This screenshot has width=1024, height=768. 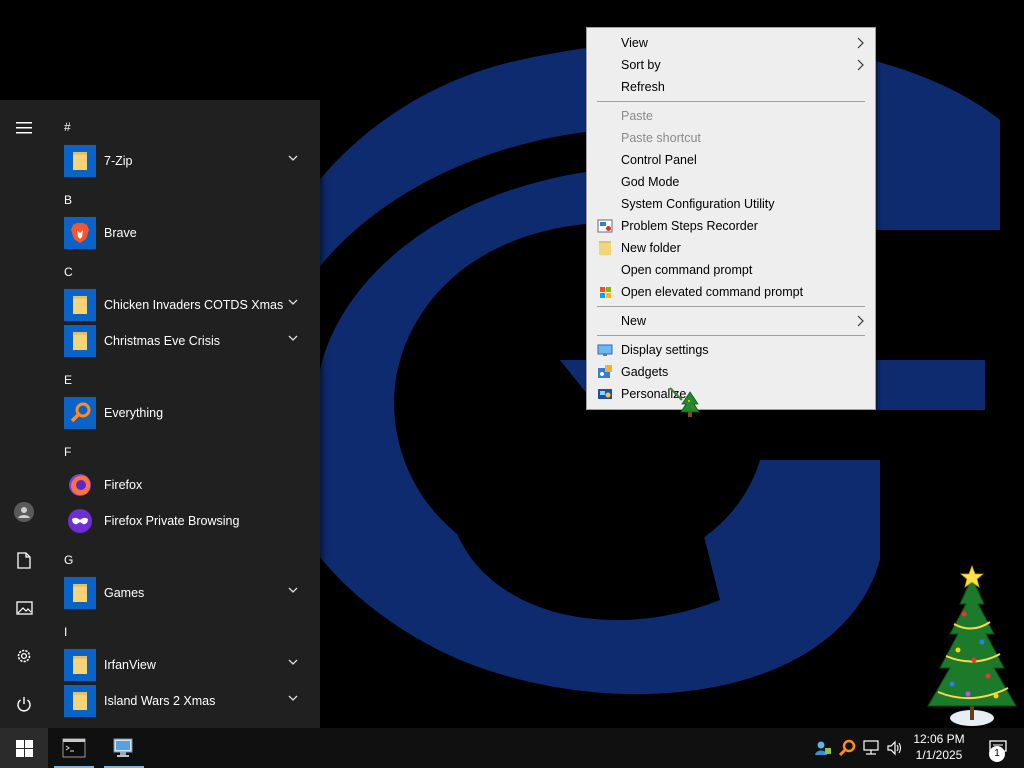 What do you see at coordinates (731, 394) in the screenshot?
I see `menu-item-personalize: Personalize` at bounding box center [731, 394].